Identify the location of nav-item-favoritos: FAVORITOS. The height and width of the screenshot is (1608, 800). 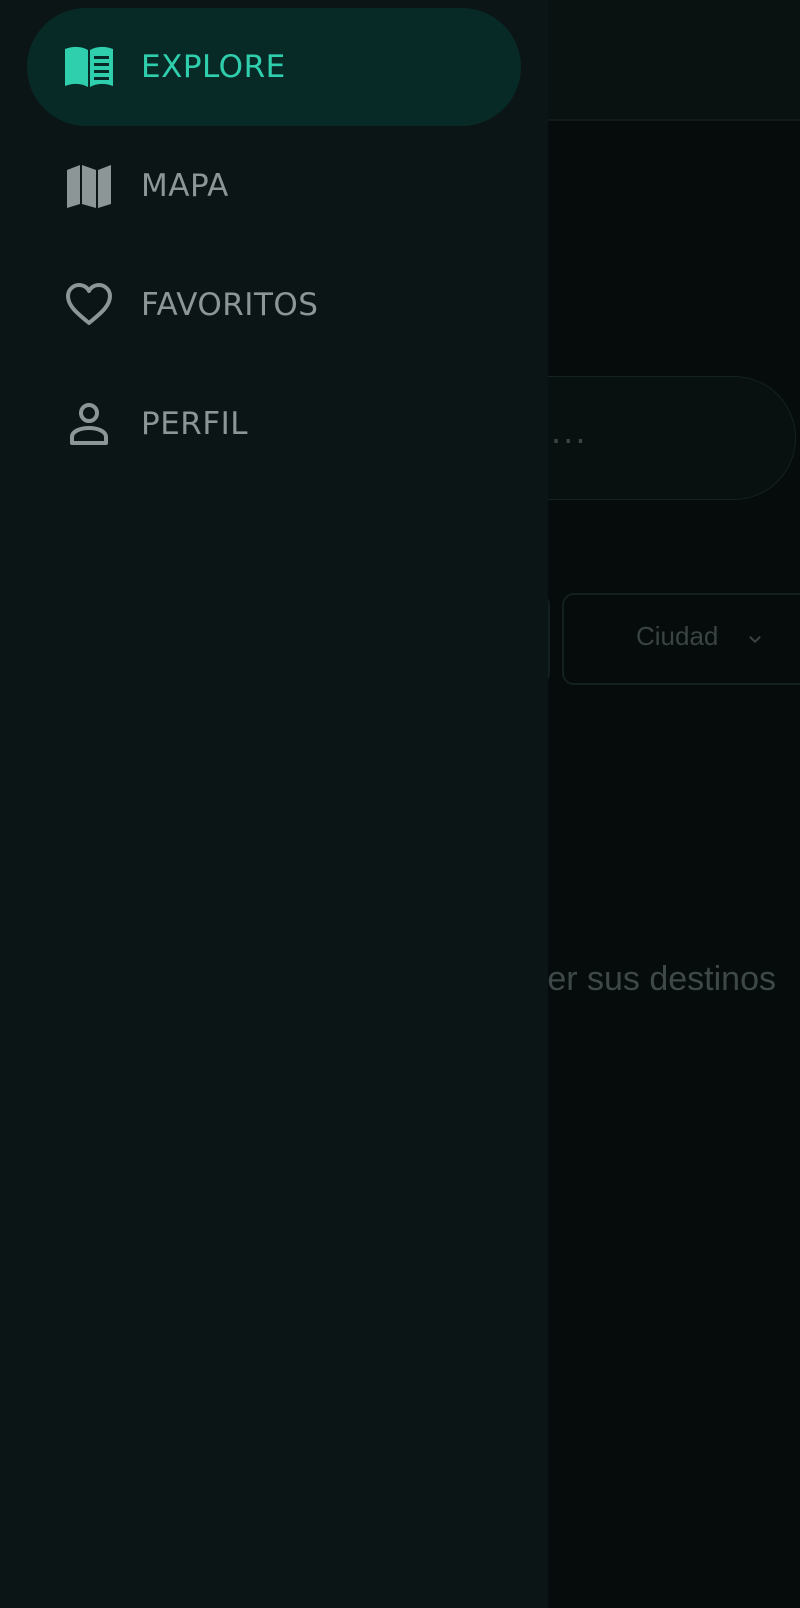
(274, 305).